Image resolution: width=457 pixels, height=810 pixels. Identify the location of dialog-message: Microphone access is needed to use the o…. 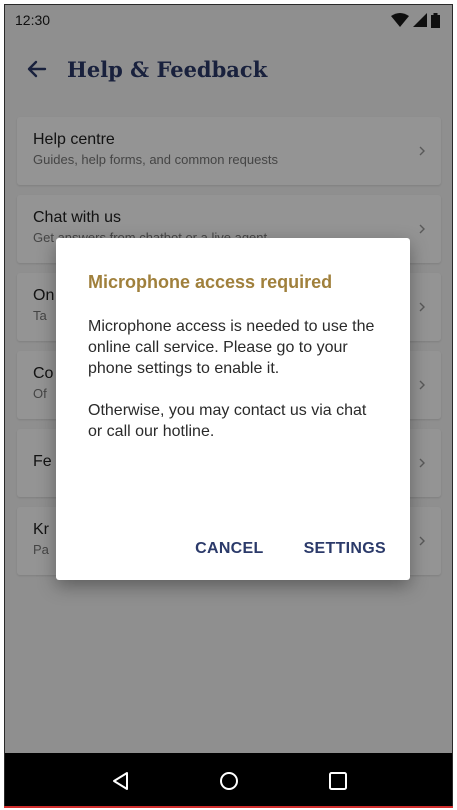
(231, 347).